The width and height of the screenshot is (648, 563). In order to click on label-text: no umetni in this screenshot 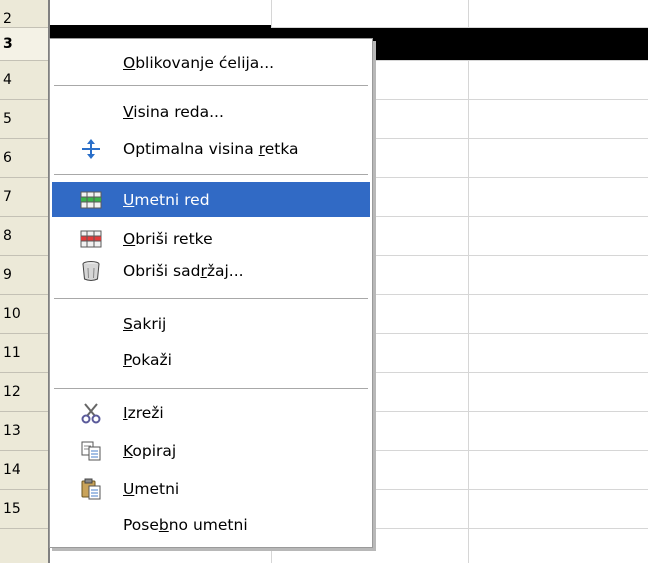, I will do `click(208, 524)`.